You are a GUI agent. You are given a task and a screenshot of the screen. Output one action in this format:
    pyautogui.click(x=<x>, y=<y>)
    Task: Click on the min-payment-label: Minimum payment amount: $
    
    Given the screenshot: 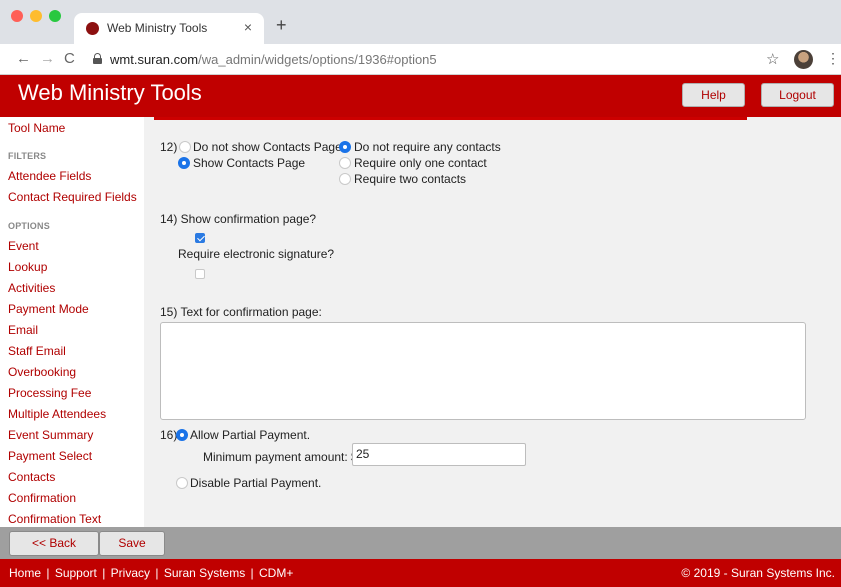 What is the action you would take?
    pyautogui.click(x=280, y=457)
    